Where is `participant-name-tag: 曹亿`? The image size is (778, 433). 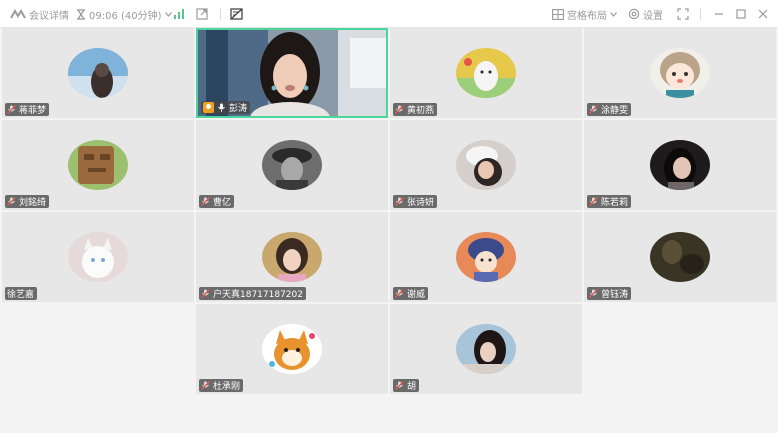
participant-name-tag: 曹亿 is located at coordinates (217, 201).